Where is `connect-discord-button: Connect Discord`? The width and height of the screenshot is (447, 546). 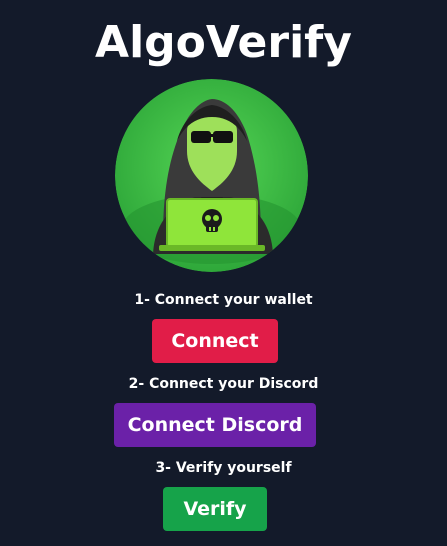
connect-discord-button: Connect Discord is located at coordinates (215, 425).